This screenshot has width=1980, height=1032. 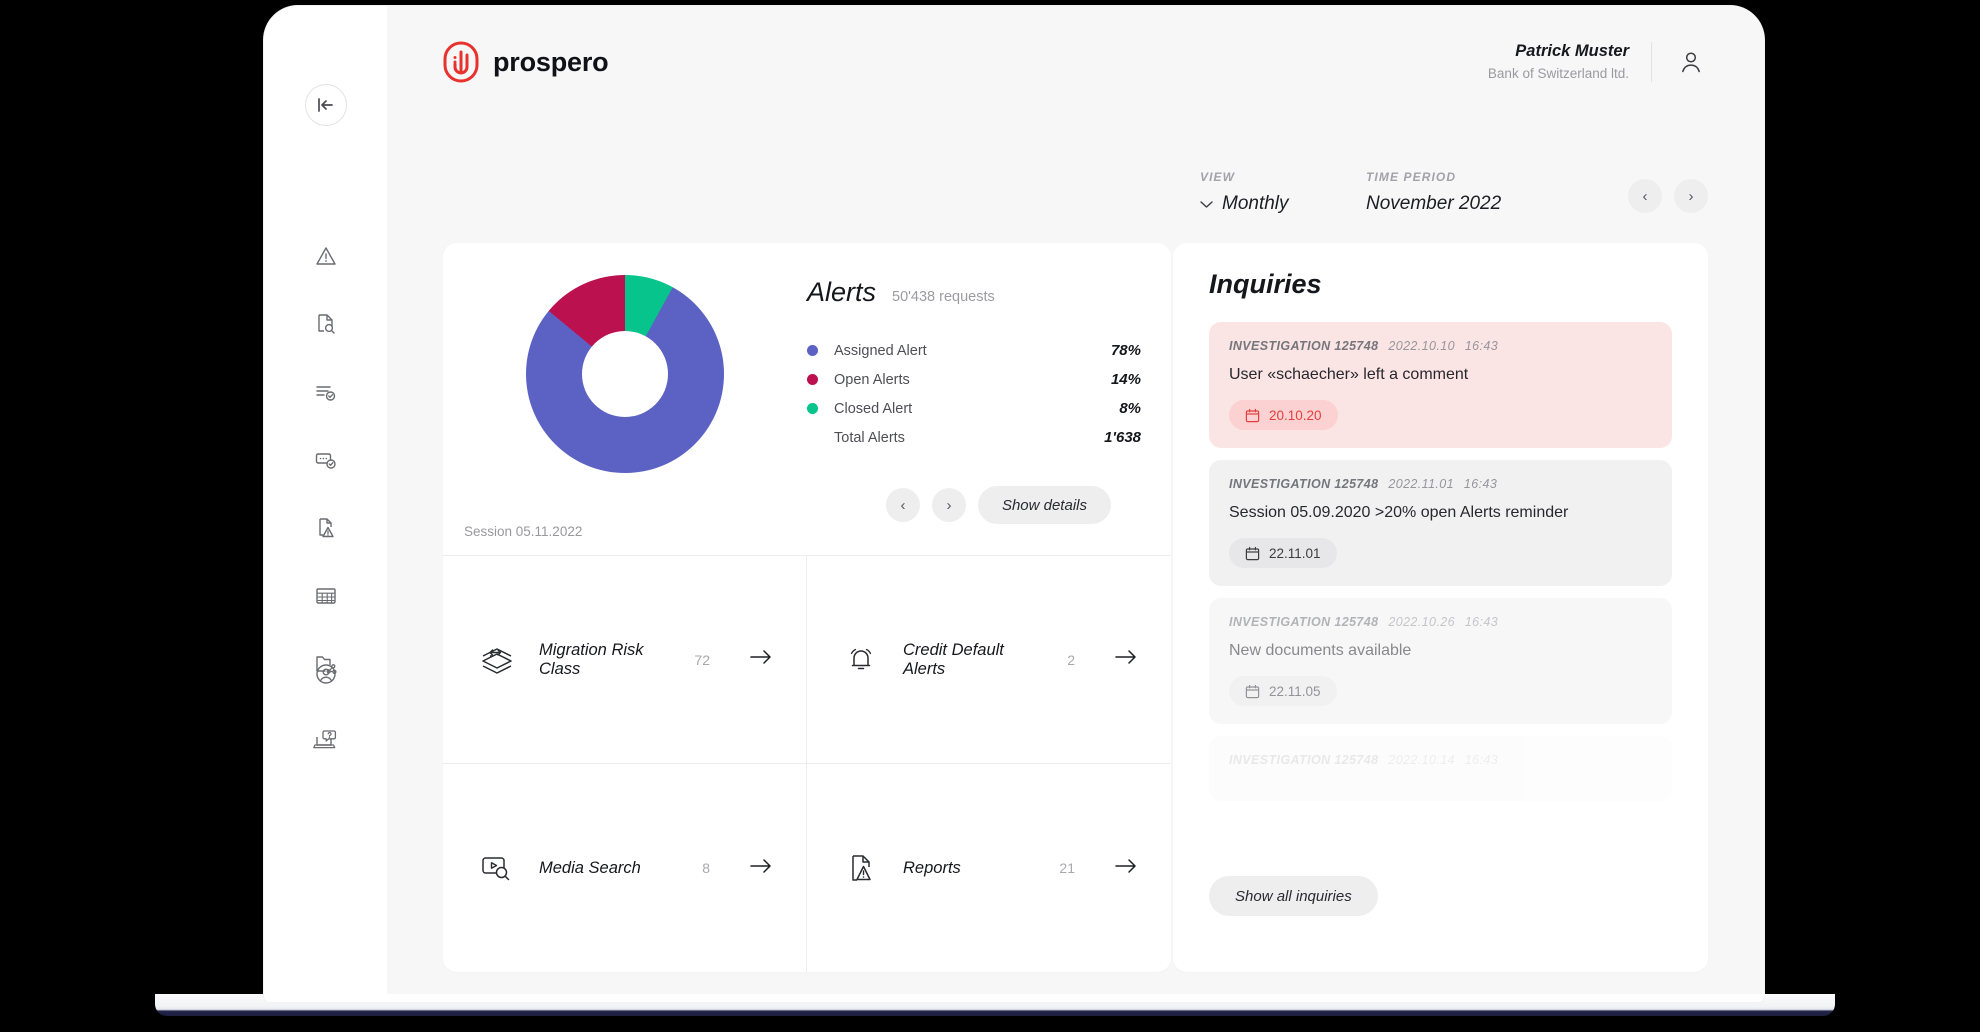 I want to click on report-warning-icon, so click(x=861, y=868).